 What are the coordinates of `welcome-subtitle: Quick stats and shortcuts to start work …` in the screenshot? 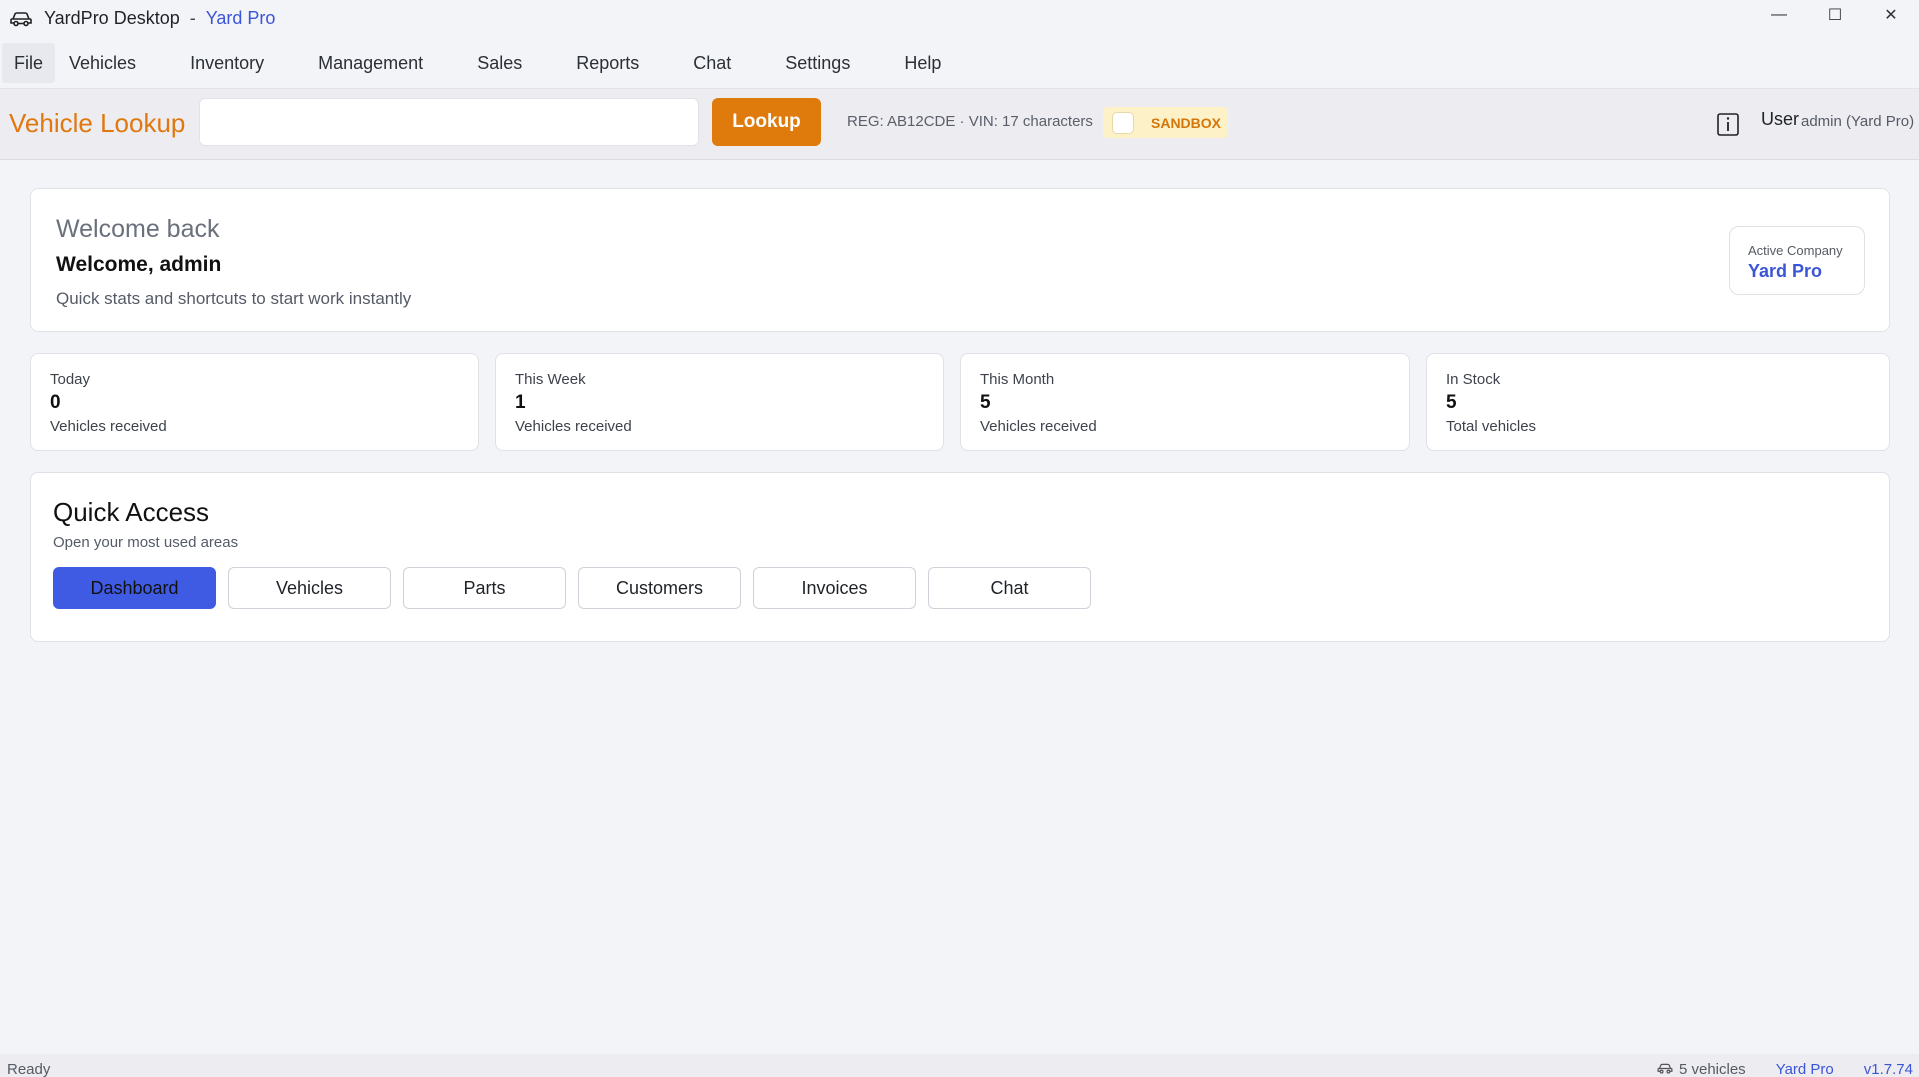 It's located at (234, 298).